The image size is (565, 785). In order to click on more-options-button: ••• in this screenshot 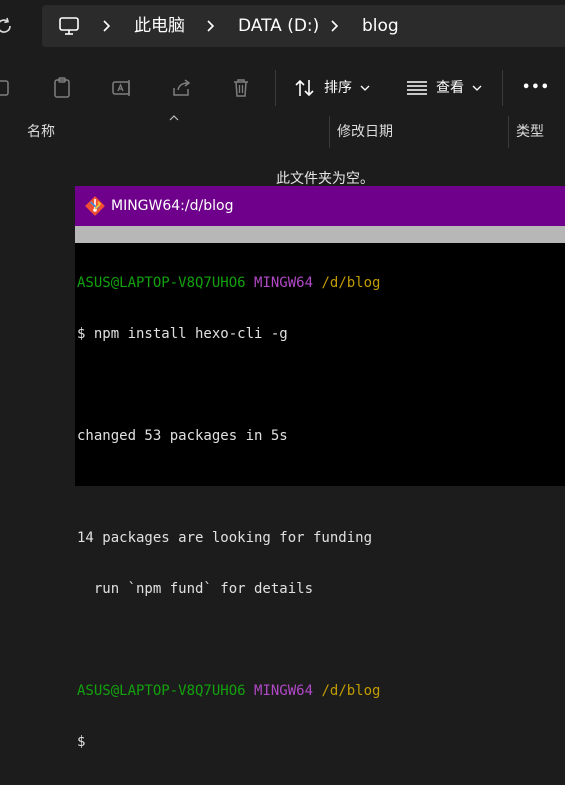, I will do `click(536, 88)`.